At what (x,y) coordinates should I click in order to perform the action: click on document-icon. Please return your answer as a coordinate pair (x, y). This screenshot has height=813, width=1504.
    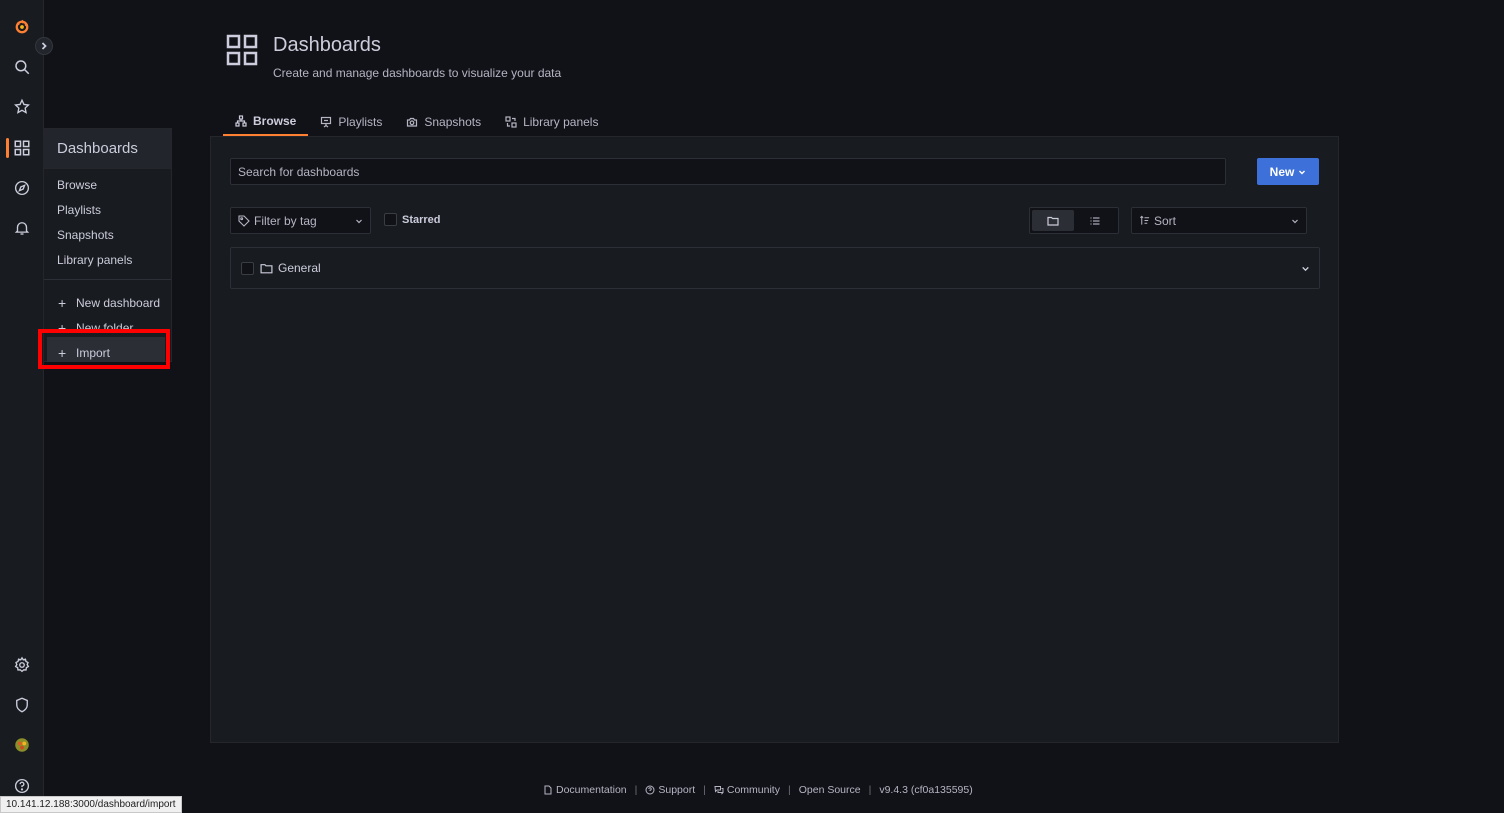
    Looking at the image, I should click on (548, 790).